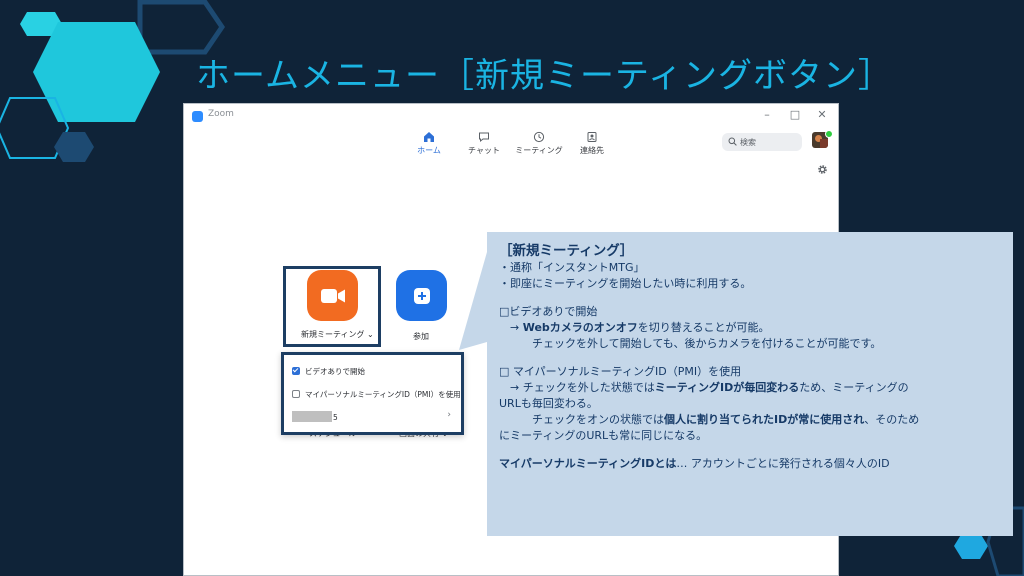 The height and width of the screenshot is (576, 1024). I want to click on tab-contacts: 連絡先, so click(592, 143).